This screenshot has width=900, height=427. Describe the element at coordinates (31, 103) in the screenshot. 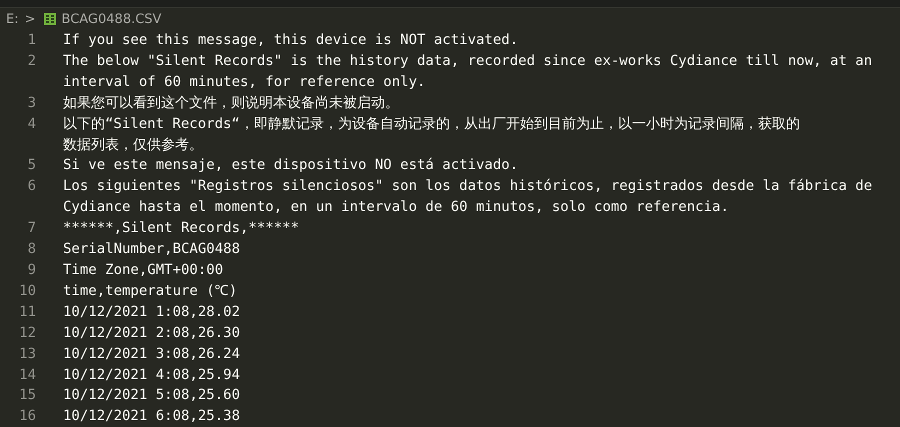

I see `line-number: 3` at that location.